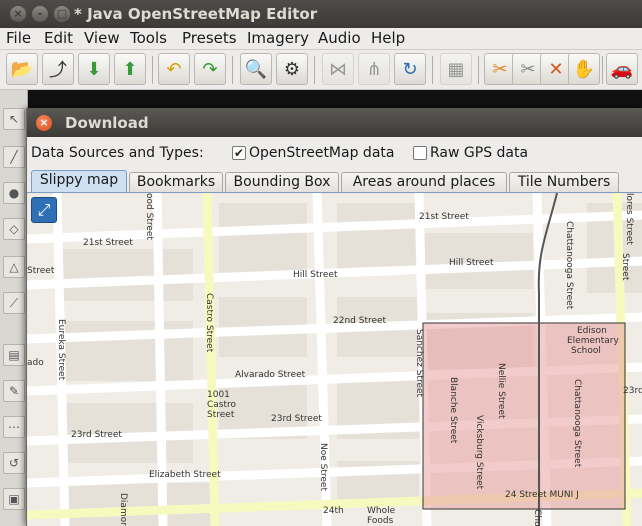 The image size is (642, 526). Describe the element at coordinates (278, 38) in the screenshot. I see `menu-imagery: Imagery` at that location.